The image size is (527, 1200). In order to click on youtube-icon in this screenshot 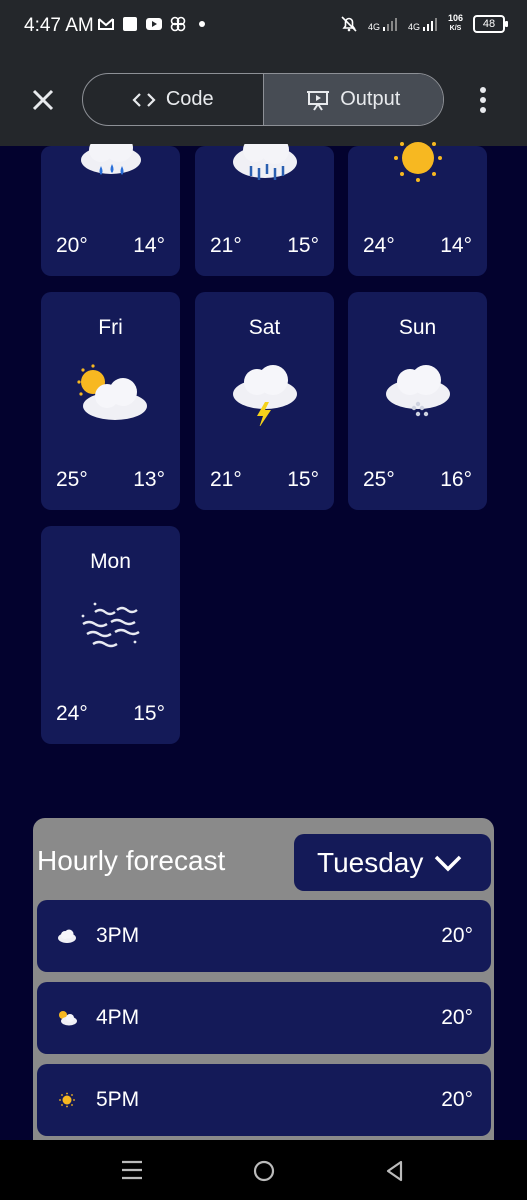, I will do `click(154, 24)`.